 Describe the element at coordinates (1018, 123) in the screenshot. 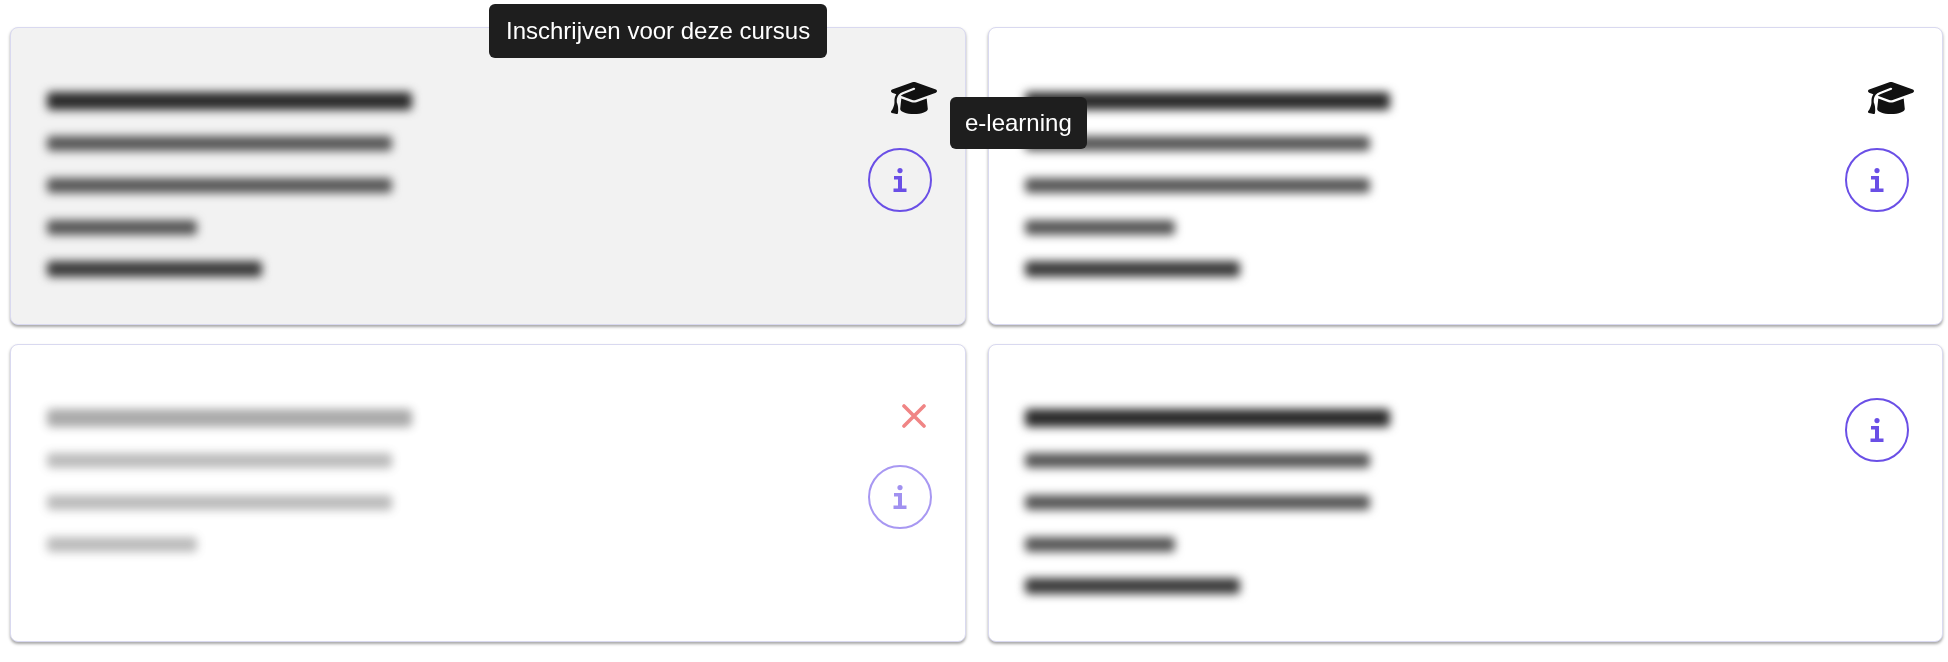

I see `tooltip: e-learning` at that location.